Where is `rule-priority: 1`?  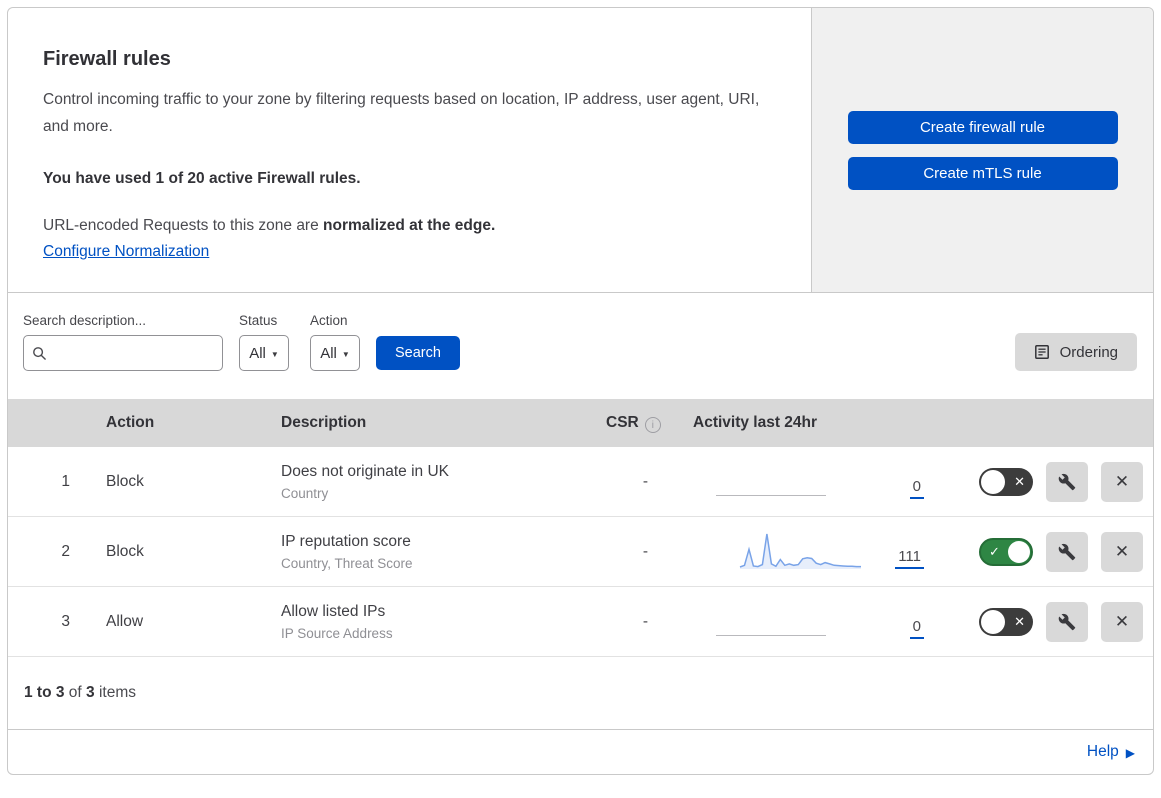 rule-priority: 1 is located at coordinates (65, 481).